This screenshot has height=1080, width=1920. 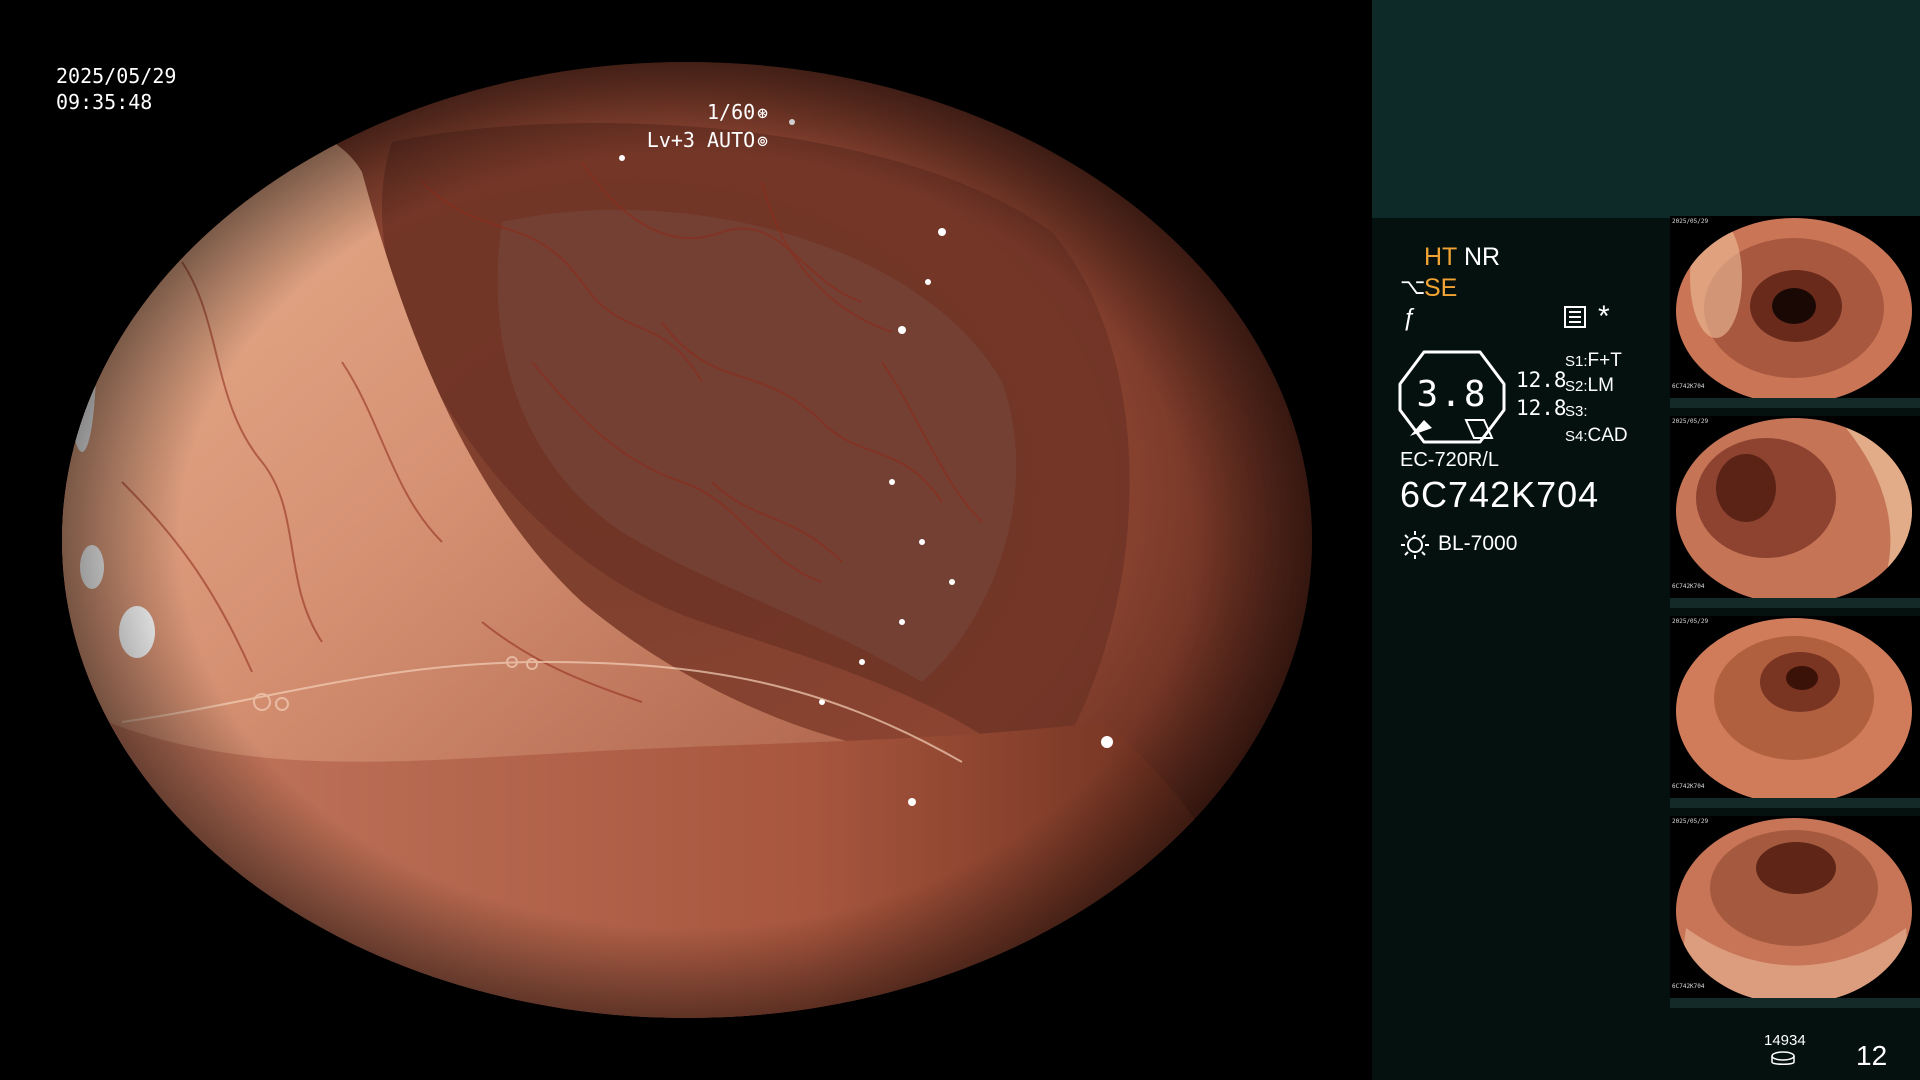 What do you see at coordinates (1604, 316) in the screenshot?
I see `asterisk-icon: *` at bounding box center [1604, 316].